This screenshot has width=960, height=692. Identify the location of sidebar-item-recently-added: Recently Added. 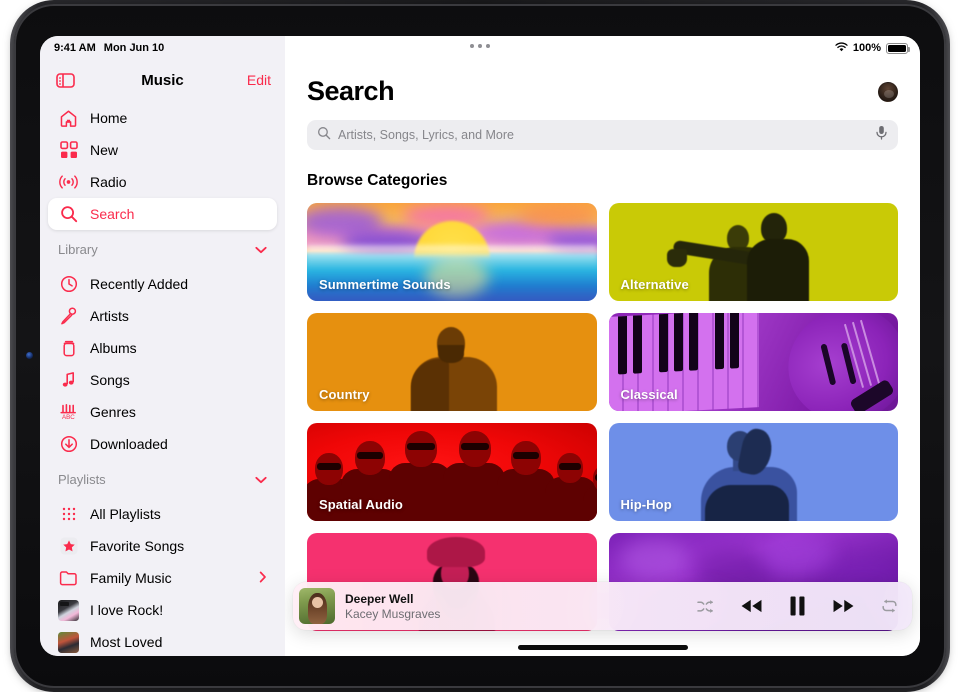
(162, 284).